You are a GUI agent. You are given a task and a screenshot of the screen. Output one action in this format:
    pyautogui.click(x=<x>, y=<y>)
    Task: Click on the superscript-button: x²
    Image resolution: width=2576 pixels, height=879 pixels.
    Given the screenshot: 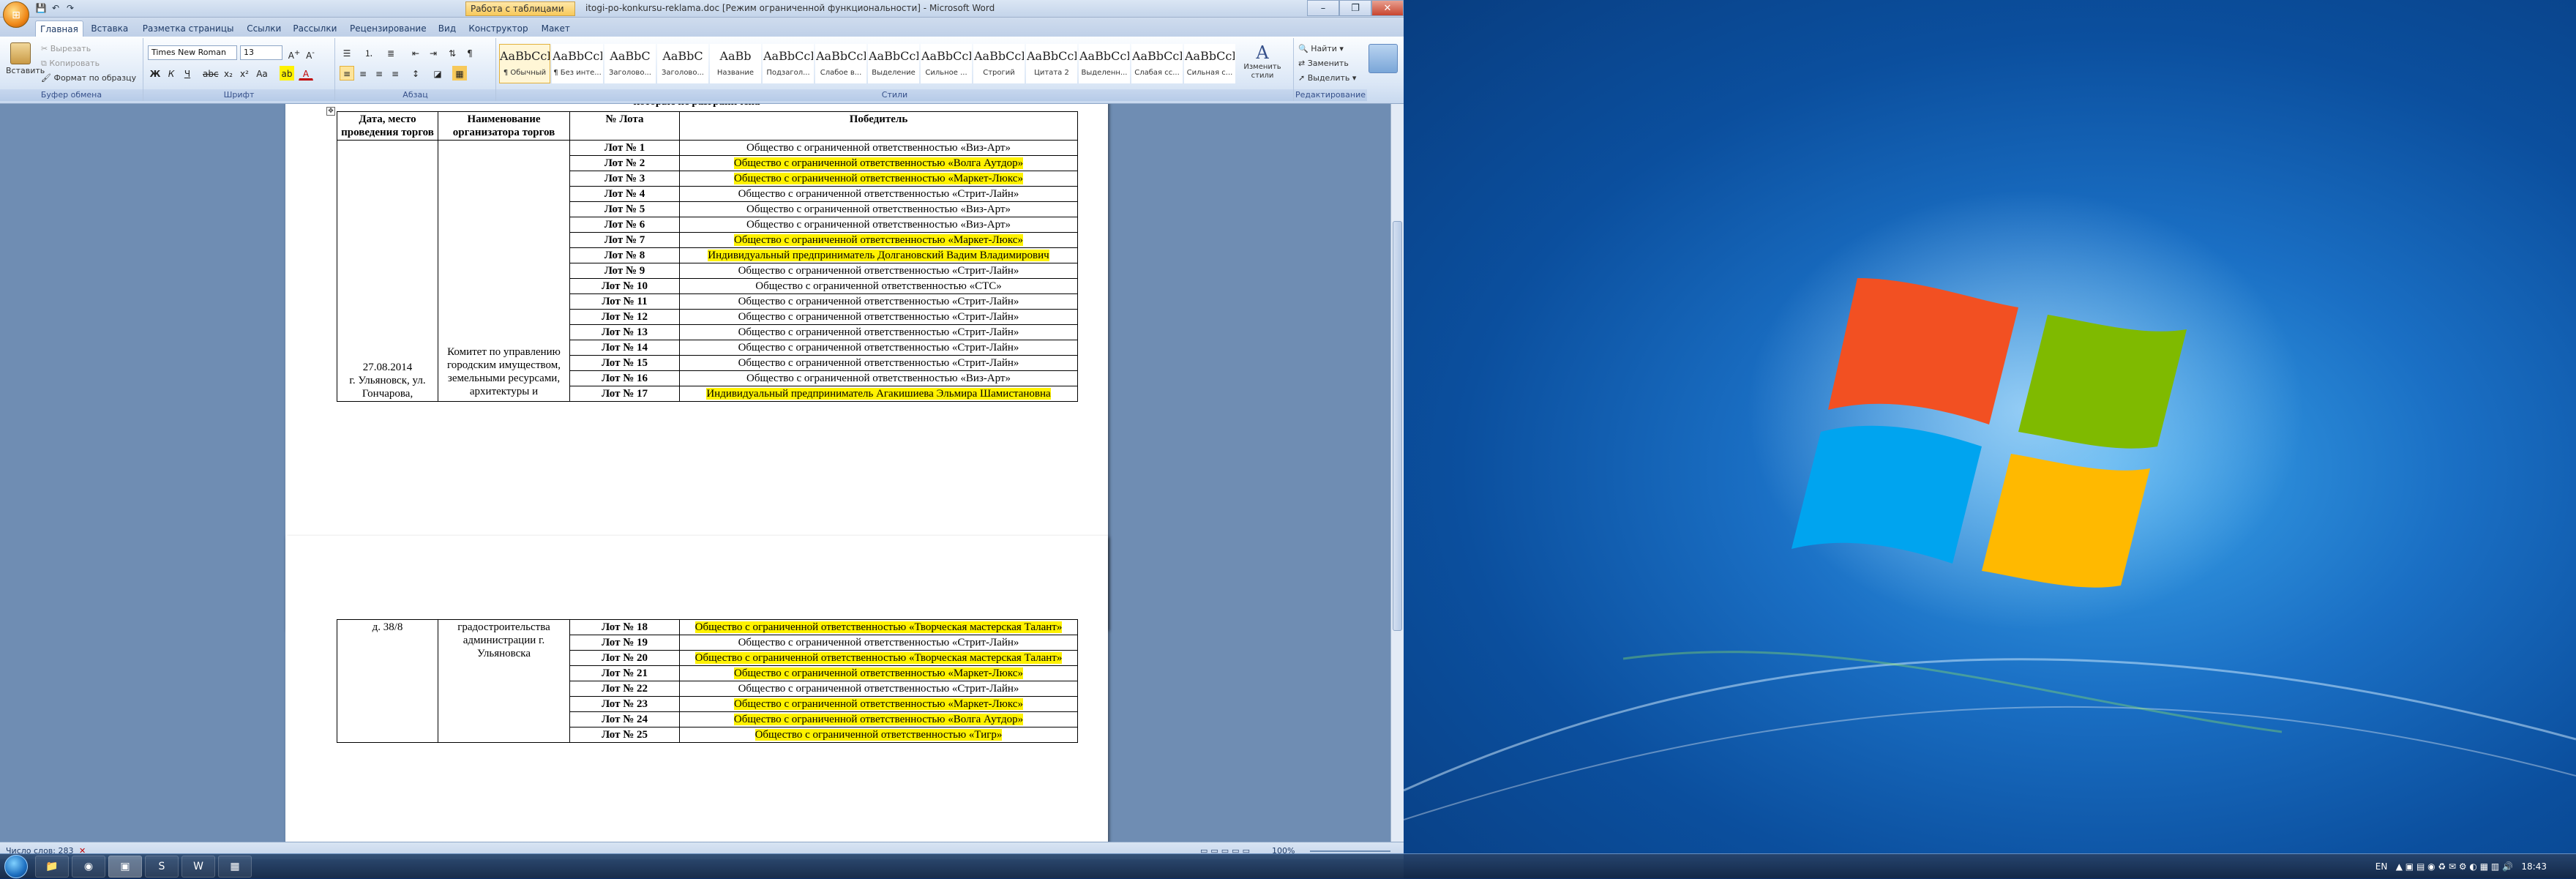 What is the action you would take?
    pyautogui.click(x=244, y=73)
    